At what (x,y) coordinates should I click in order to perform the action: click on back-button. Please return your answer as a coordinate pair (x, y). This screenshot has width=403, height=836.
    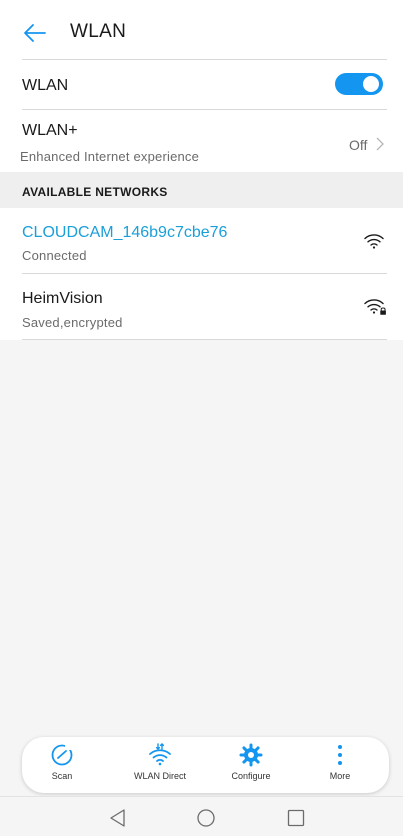
    Looking at the image, I should click on (35, 33).